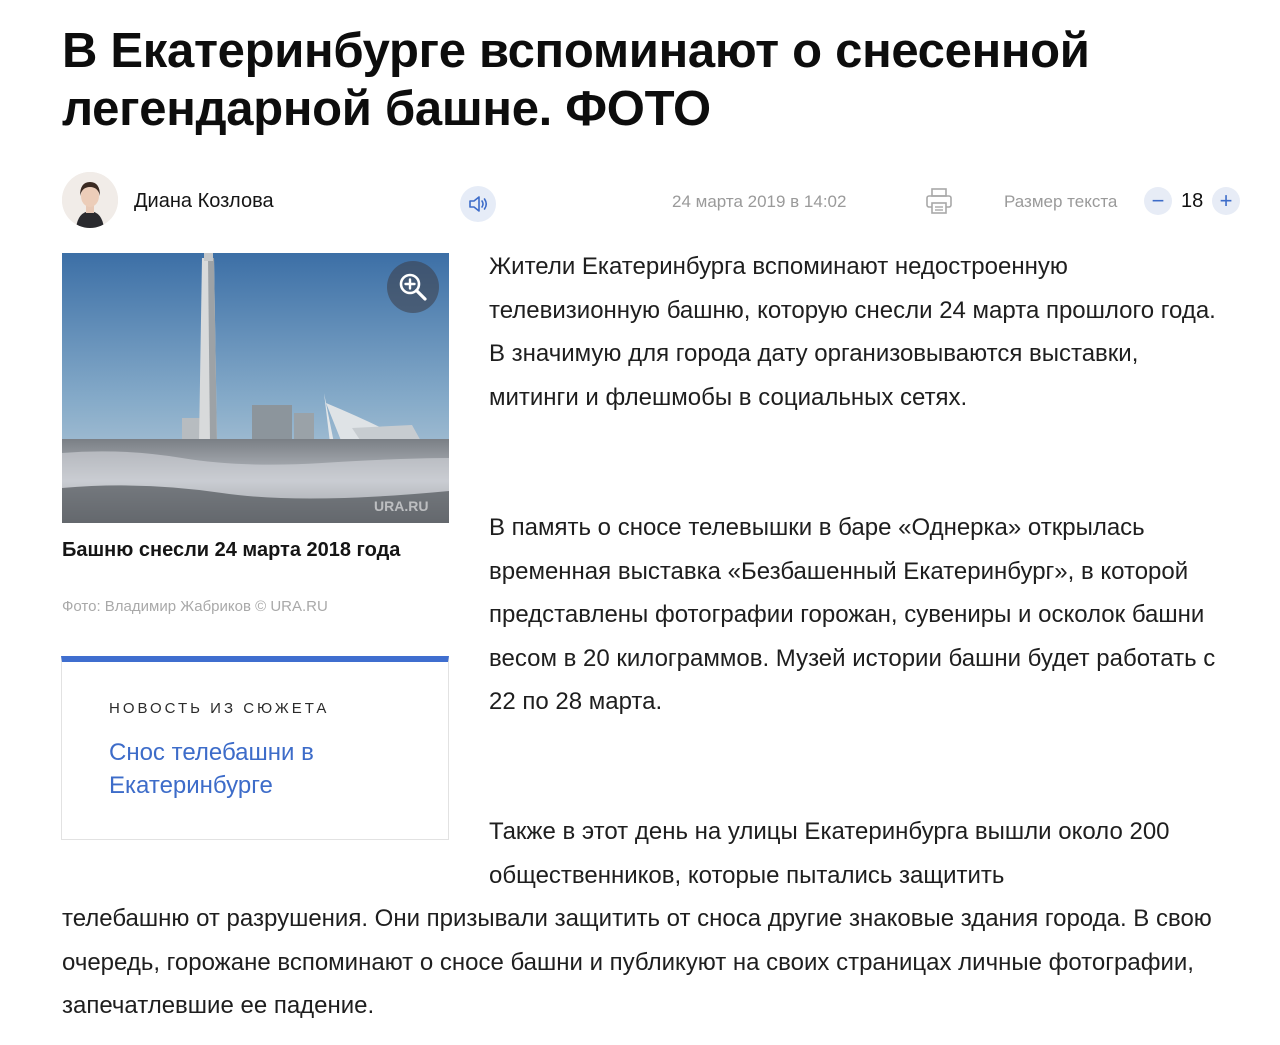  I want to click on author-avatar, so click(90, 200).